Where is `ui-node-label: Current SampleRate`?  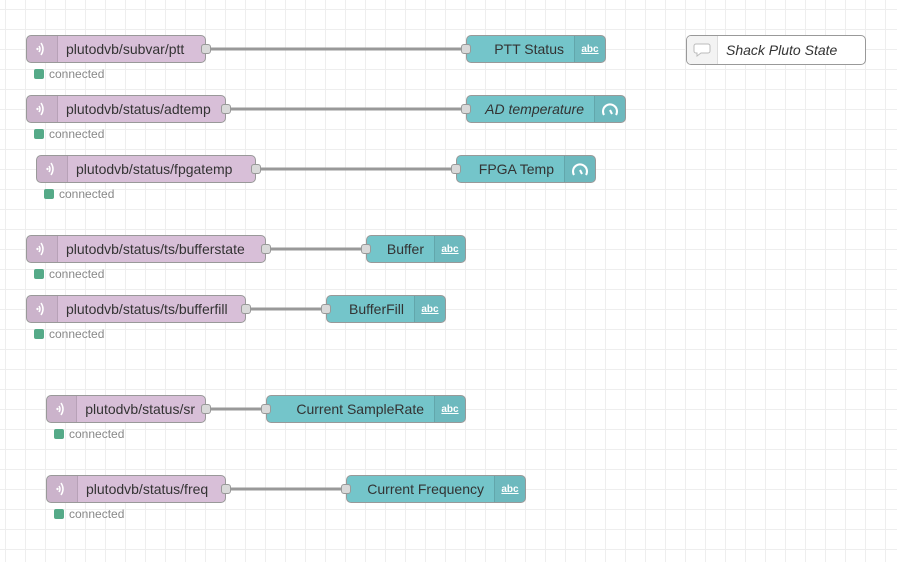 ui-node-label: Current SampleRate is located at coordinates (360, 409).